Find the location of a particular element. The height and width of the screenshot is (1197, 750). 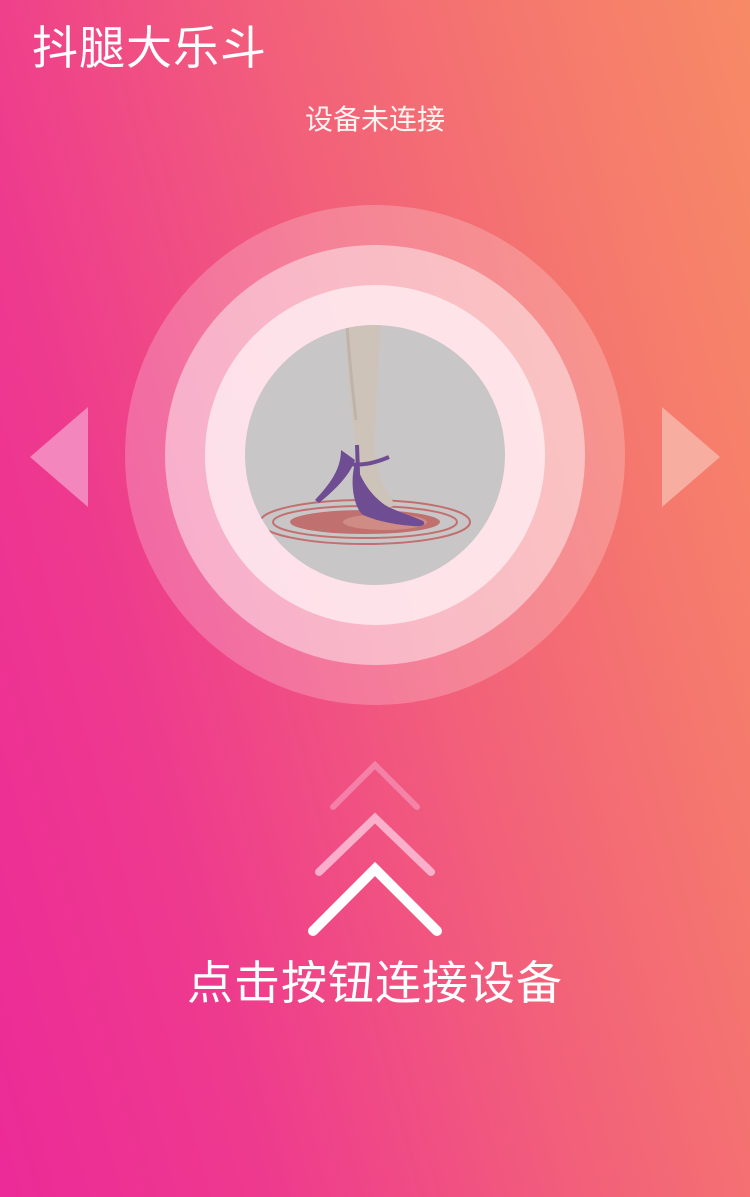

device-status-text: 设备未连接 is located at coordinates (374, 119).